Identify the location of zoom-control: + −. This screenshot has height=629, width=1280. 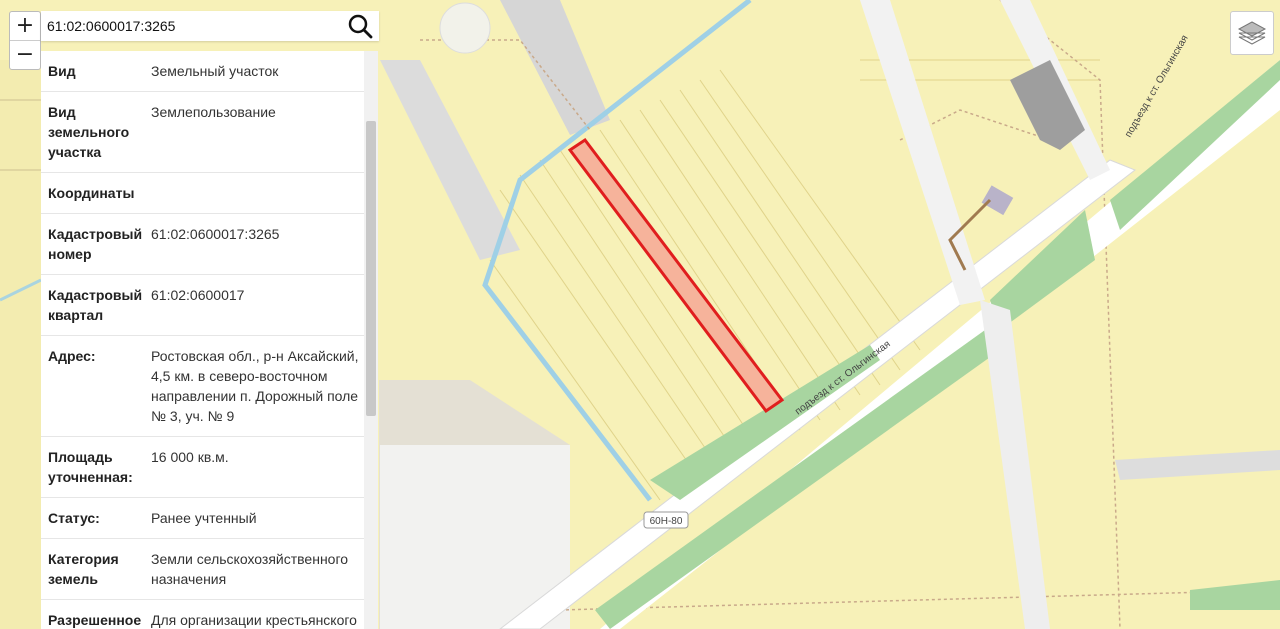
(25, 40).